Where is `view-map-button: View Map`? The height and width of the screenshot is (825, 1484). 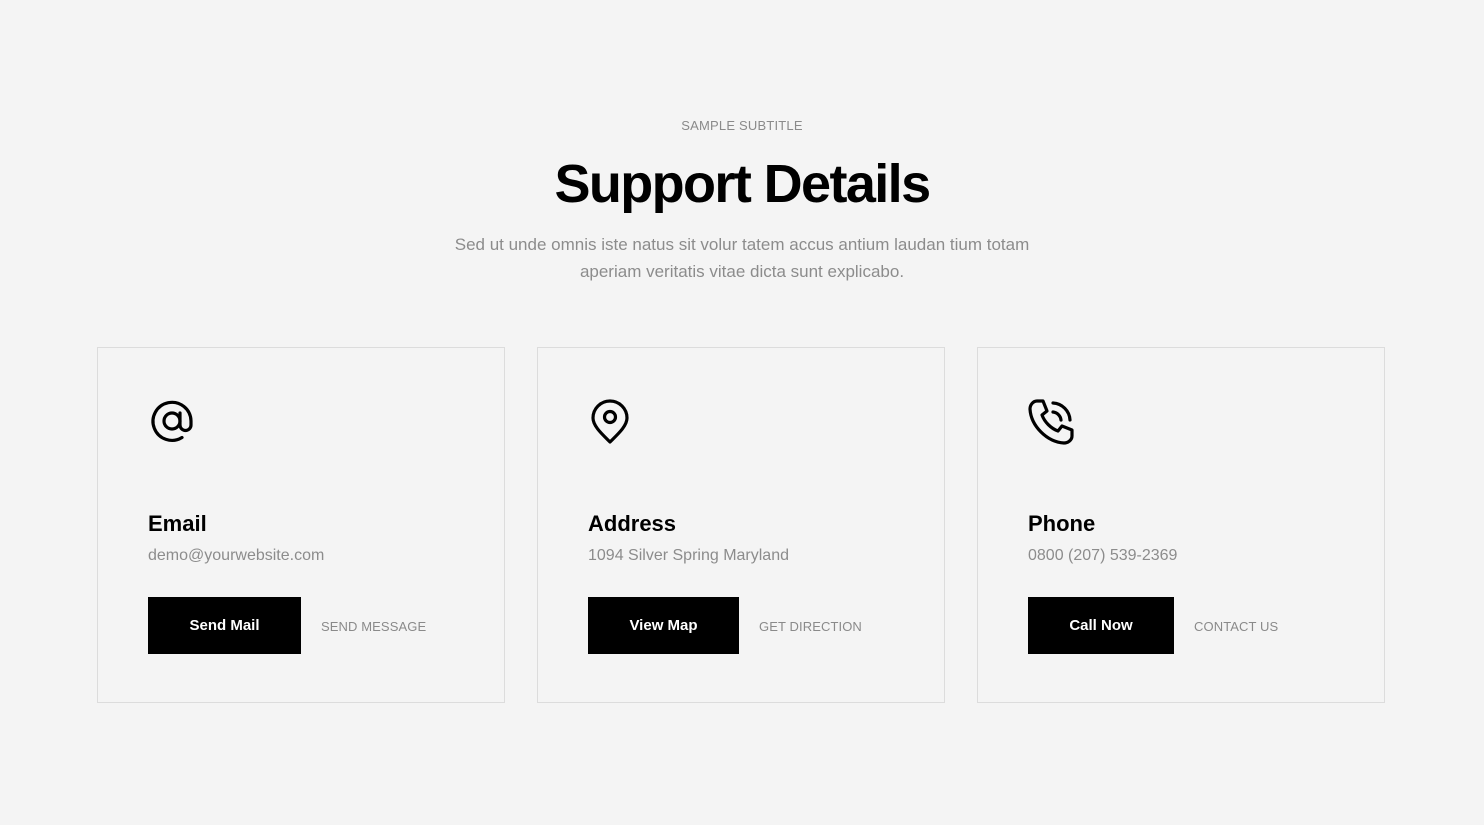
view-map-button: View Map is located at coordinates (663, 625).